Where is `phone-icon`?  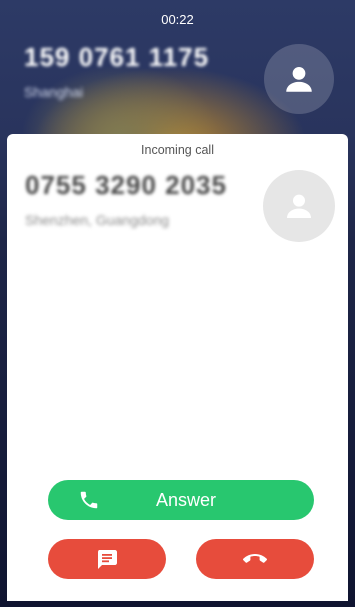
phone-icon is located at coordinates (89, 500).